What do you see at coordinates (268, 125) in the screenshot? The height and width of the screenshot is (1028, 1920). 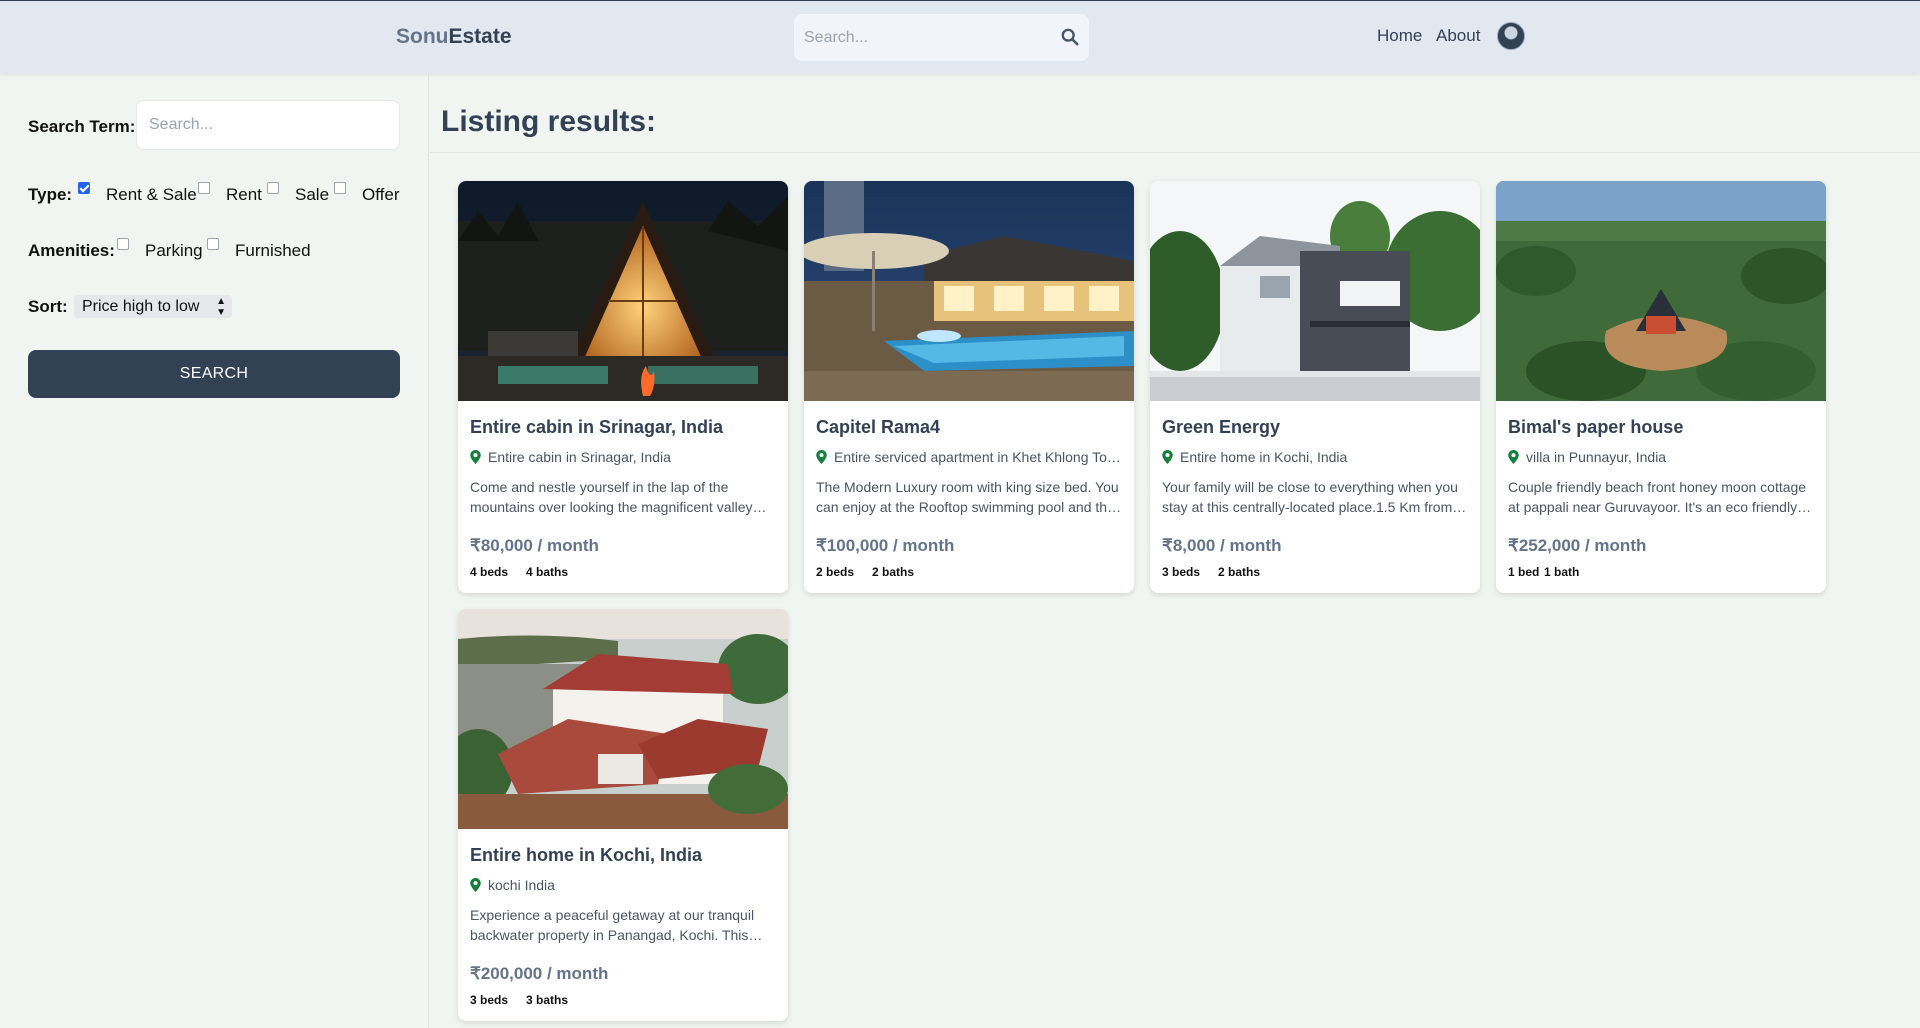 I see `search-term-input` at bounding box center [268, 125].